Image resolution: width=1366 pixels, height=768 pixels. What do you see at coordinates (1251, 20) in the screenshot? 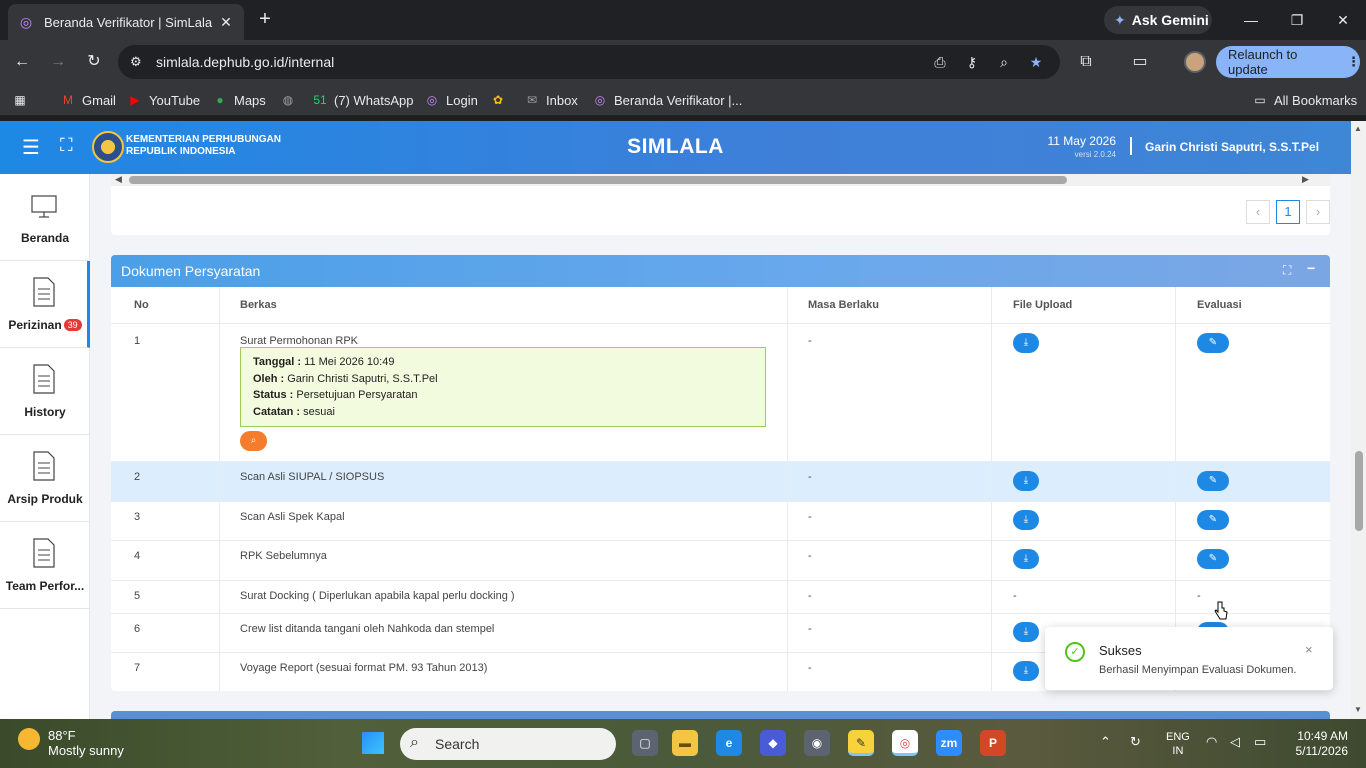
I see `minimize-icon: —` at bounding box center [1251, 20].